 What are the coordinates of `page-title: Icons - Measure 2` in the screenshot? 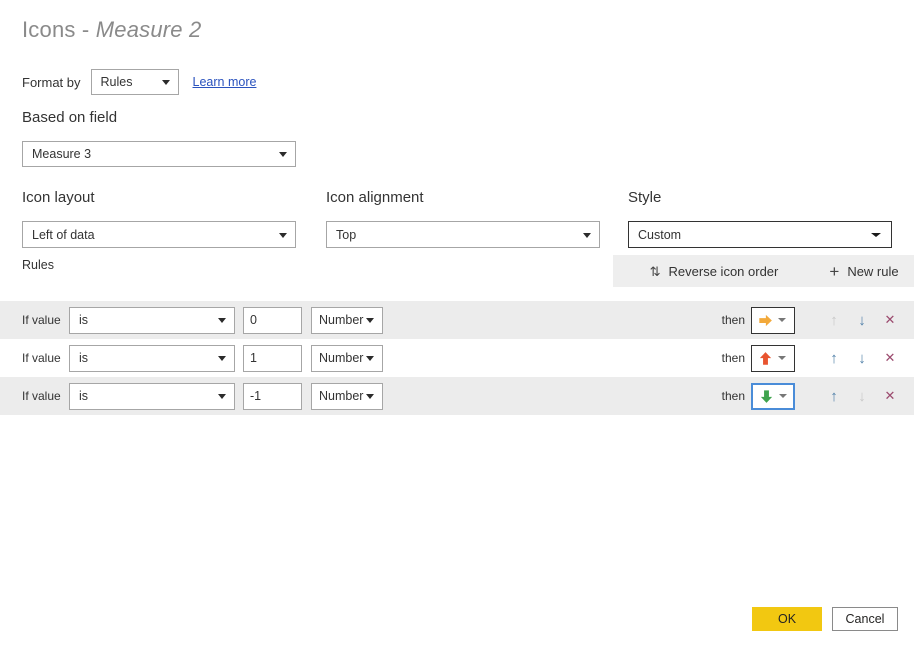 It's located at (111, 30).